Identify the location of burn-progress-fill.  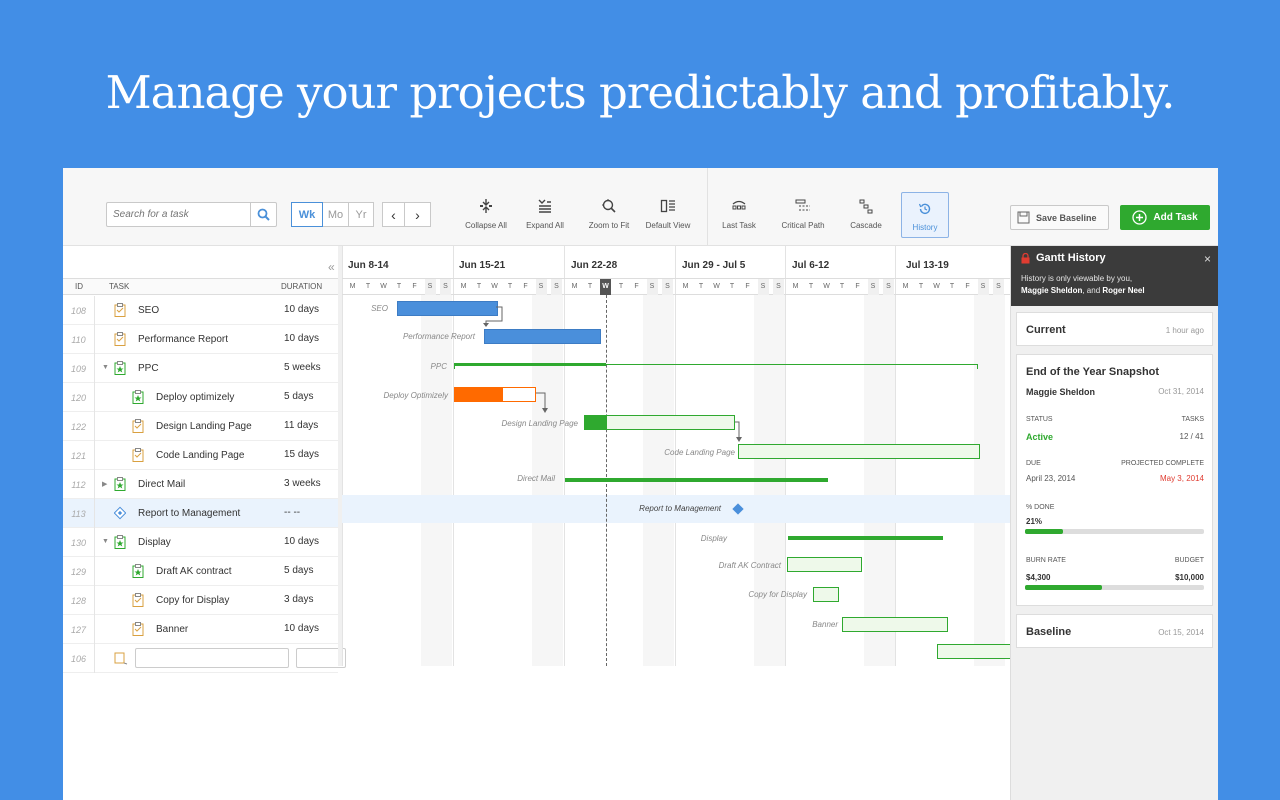
(1063, 587).